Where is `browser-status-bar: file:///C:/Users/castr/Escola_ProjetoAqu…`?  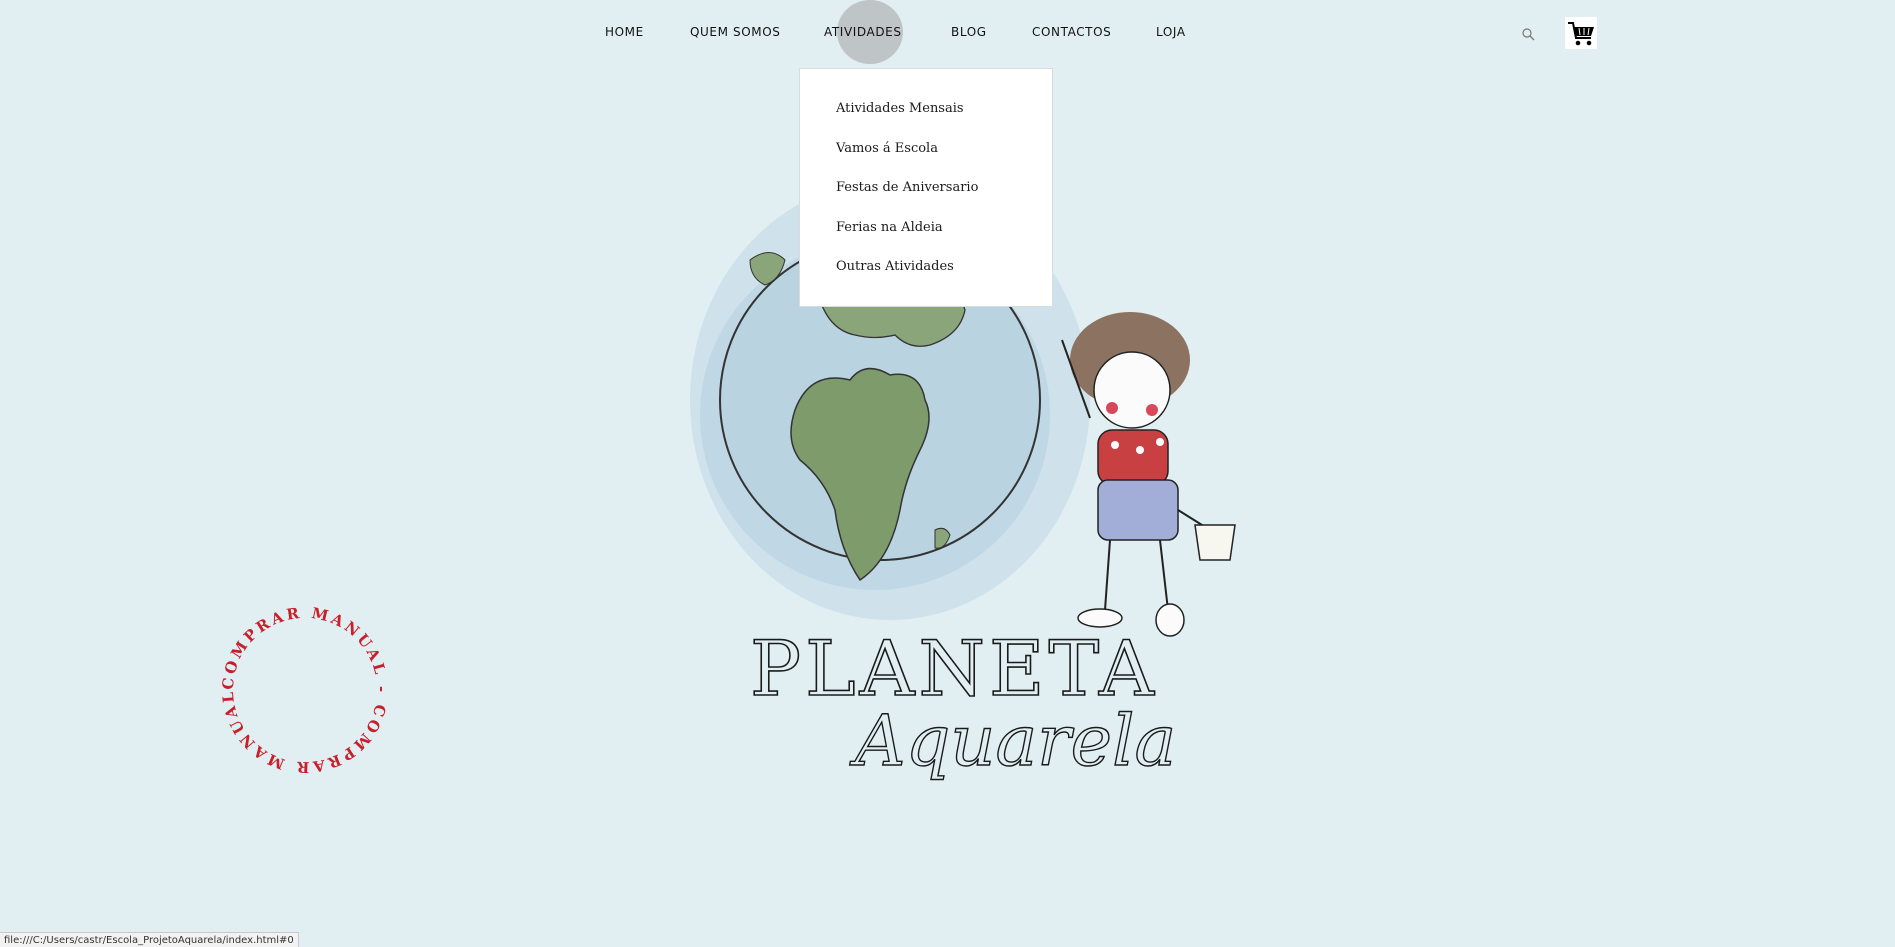
browser-status-bar: file:///C:/Users/castr/Escola_ProjetoAqu… is located at coordinates (149, 939).